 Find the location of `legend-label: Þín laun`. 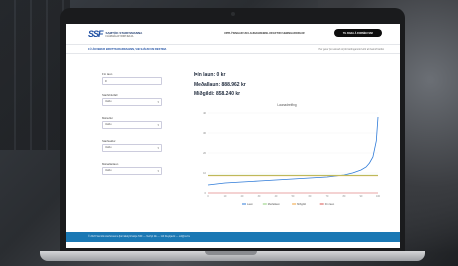

legend-label: Þín laun is located at coordinates (330, 204).